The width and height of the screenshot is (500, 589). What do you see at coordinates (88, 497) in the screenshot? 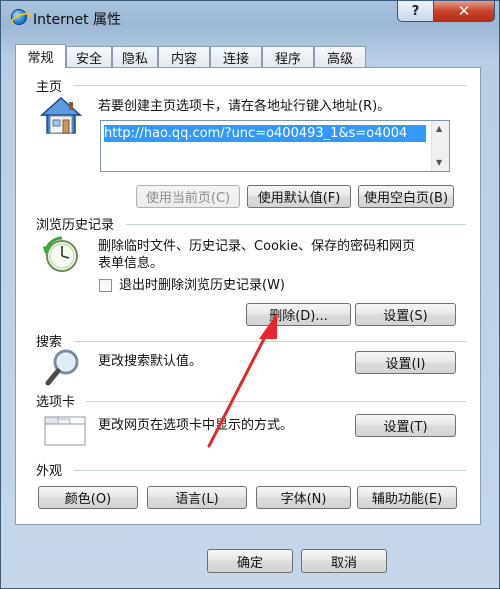
I see `colors-button: 颜色(O)` at bounding box center [88, 497].